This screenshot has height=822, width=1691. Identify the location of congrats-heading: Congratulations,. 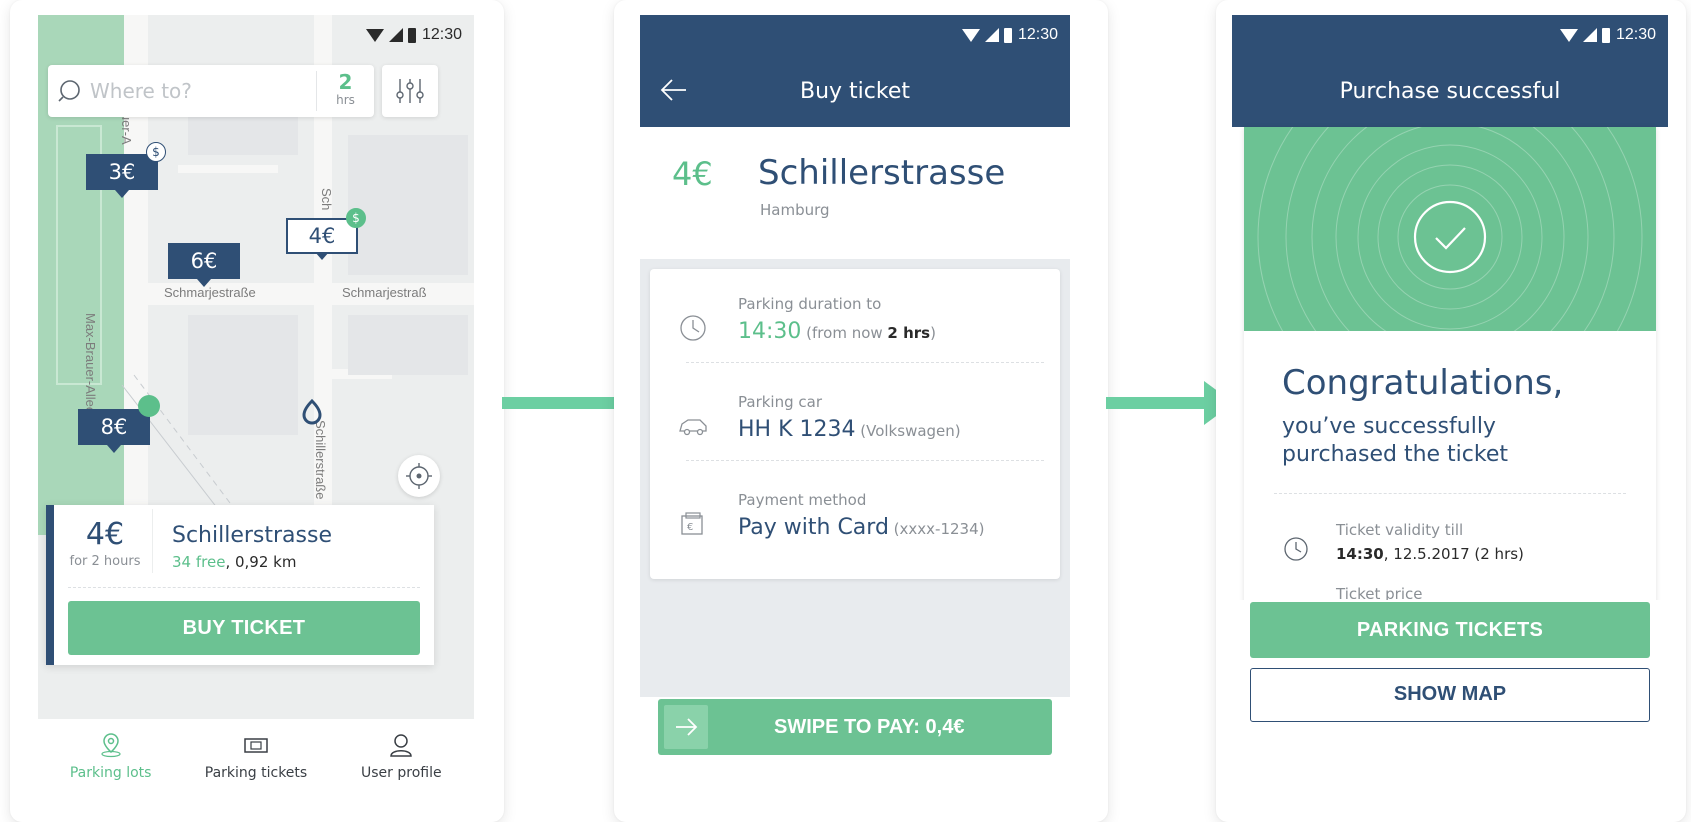
(1423, 383).